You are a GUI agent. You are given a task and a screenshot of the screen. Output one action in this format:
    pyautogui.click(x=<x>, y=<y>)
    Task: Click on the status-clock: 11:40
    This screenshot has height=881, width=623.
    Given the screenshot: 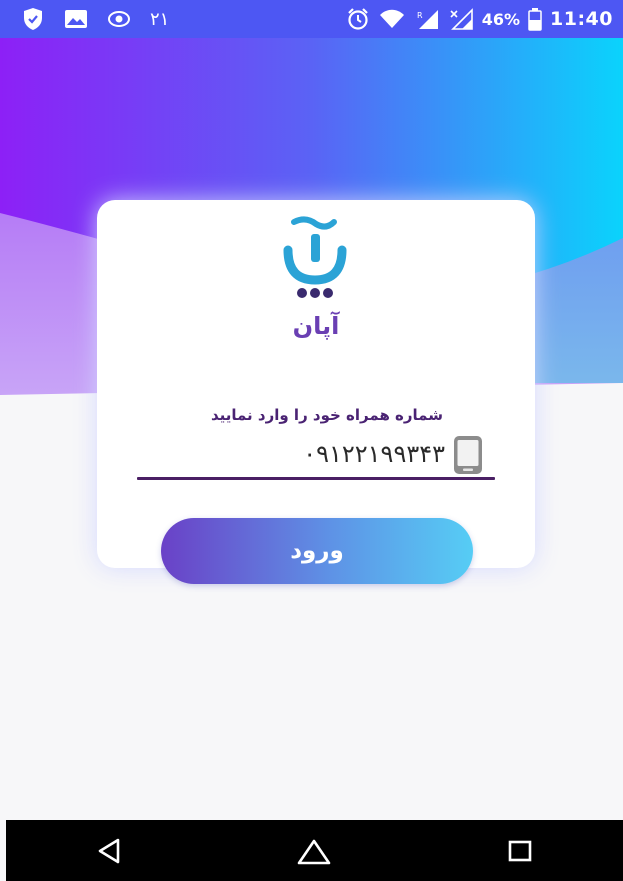 What is the action you would take?
    pyautogui.click(x=581, y=19)
    